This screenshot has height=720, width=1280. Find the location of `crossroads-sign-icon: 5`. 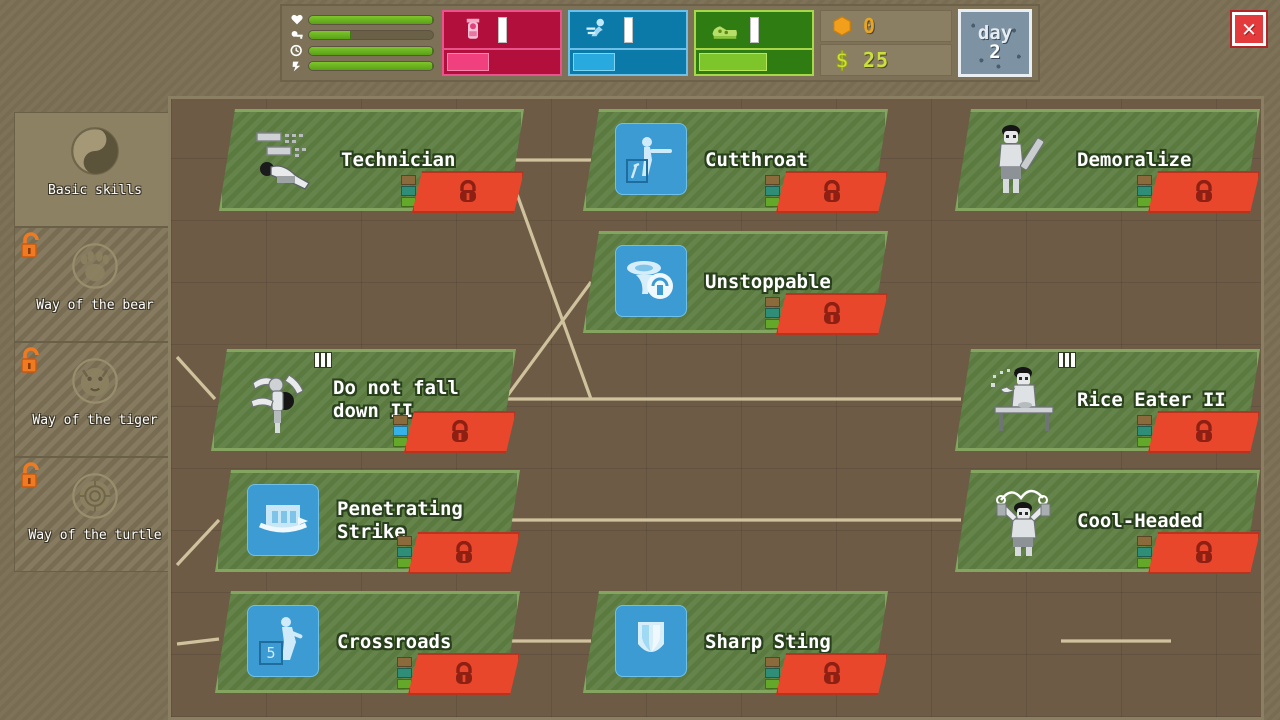

crossroads-sign-icon: 5 is located at coordinates (281, 641).